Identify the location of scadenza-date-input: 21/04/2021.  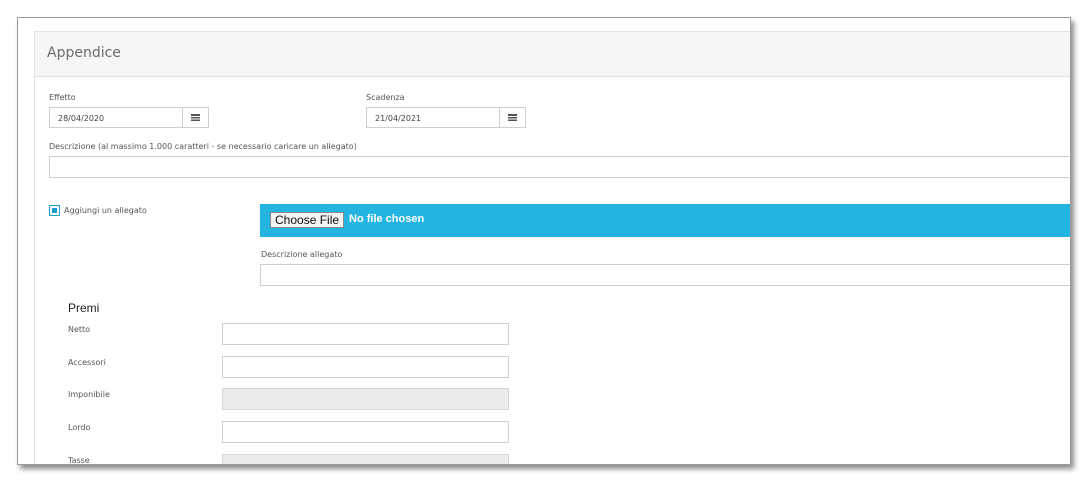
(433, 117).